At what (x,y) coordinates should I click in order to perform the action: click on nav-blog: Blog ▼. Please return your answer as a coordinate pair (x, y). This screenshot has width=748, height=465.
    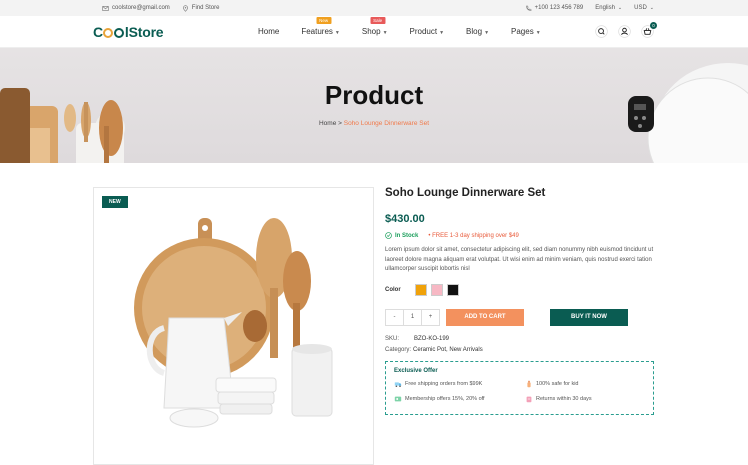
    Looking at the image, I should click on (477, 31).